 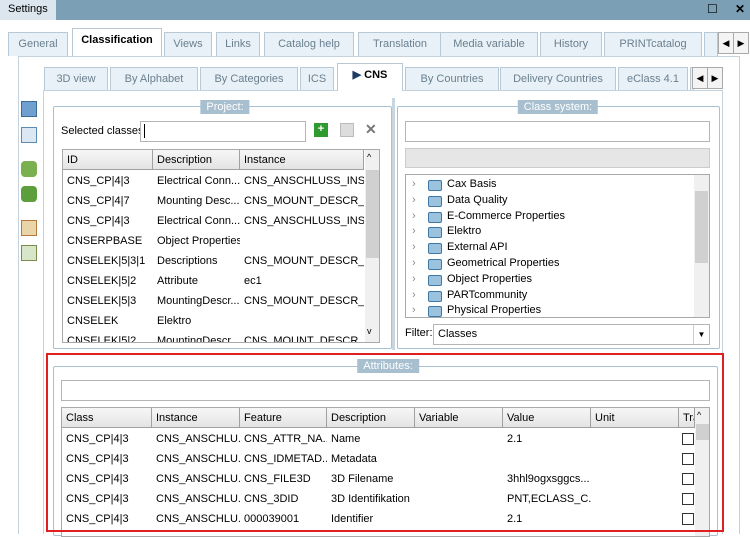 What do you see at coordinates (317, 79) in the screenshot?
I see `subtab-ics: ICS` at bounding box center [317, 79].